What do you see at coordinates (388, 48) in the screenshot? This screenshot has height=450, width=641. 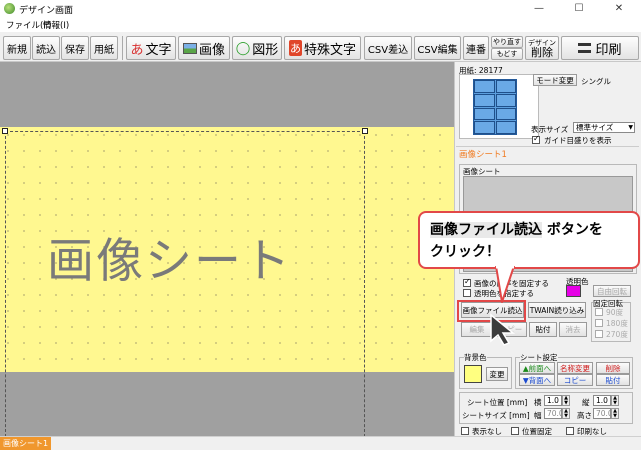 I see `csv-insert-button: CSV差込` at bounding box center [388, 48].